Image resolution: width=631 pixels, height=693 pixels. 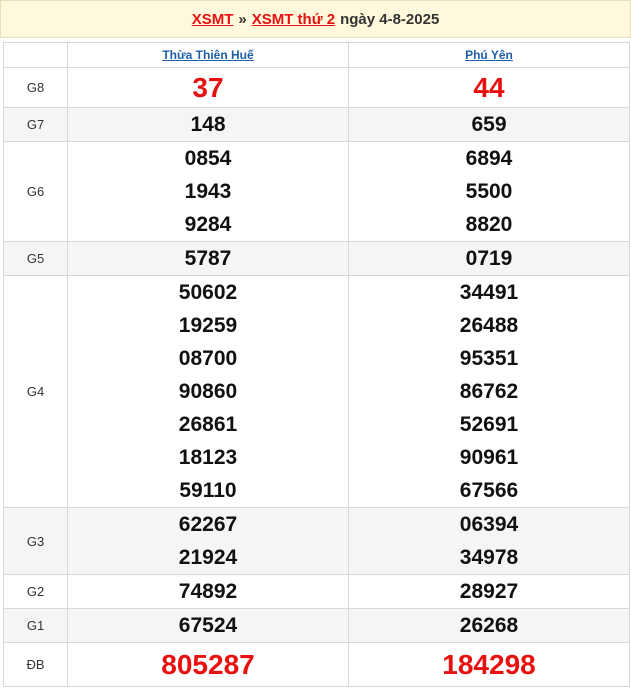 What do you see at coordinates (208, 424) in the screenshot?
I see `prize-number: 26861` at bounding box center [208, 424].